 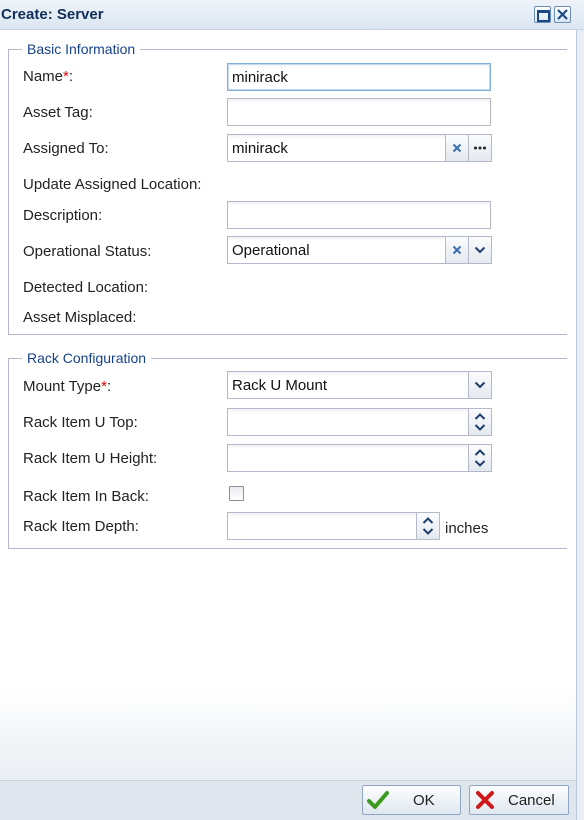 What do you see at coordinates (87, 358) in the screenshot?
I see `rack-configuration-legend: Rack Configuration` at bounding box center [87, 358].